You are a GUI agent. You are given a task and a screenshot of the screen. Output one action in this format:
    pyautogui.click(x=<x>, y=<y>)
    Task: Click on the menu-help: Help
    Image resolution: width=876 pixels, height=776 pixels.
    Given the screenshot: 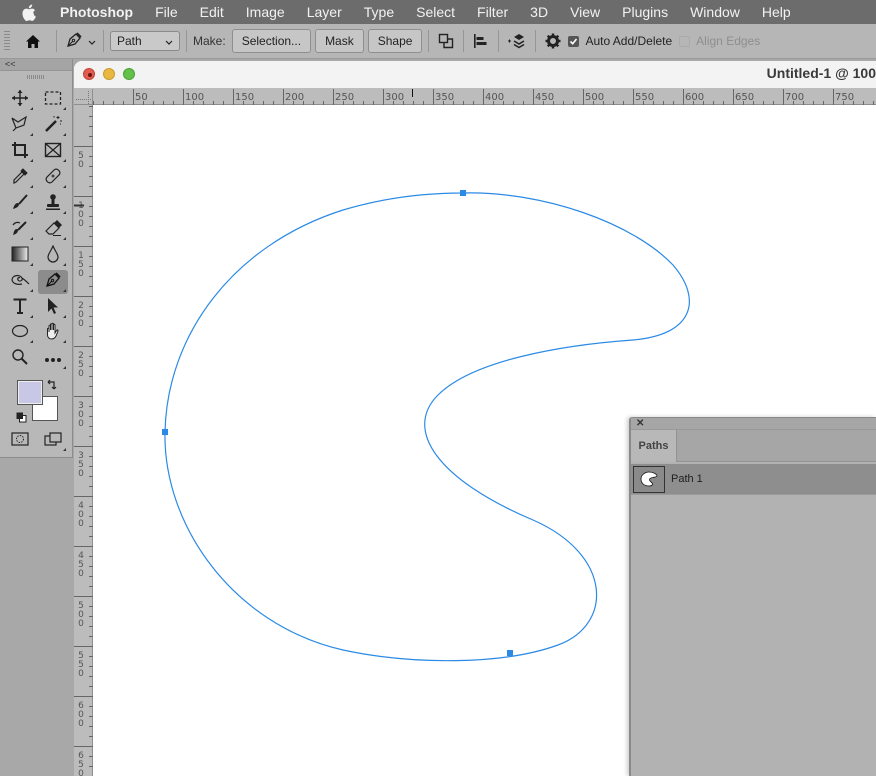 What is the action you would take?
    pyautogui.click(x=776, y=12)
    